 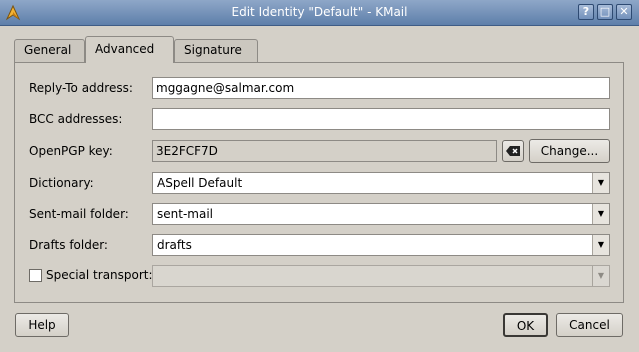 What do you see at coordinates (76, 119) in the screenshot?
I see `bcc-label: BCC addresses:` at bounding box center [76, 119].